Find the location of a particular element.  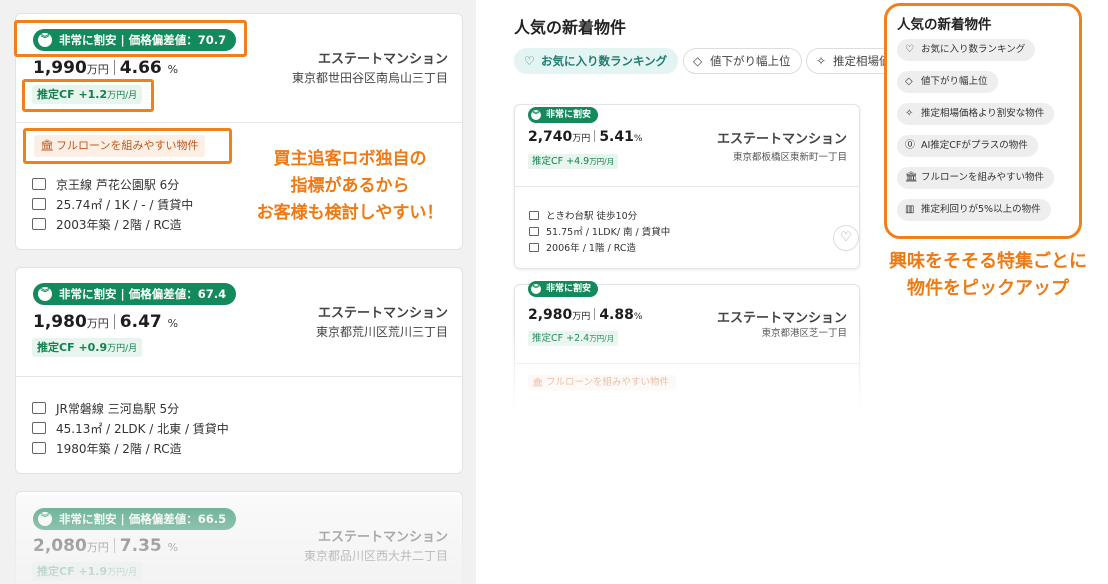

price-deviation-badge: ︾ 非常に割安 | 価格偏差値：66.5 is located at coordinates (135, 519).